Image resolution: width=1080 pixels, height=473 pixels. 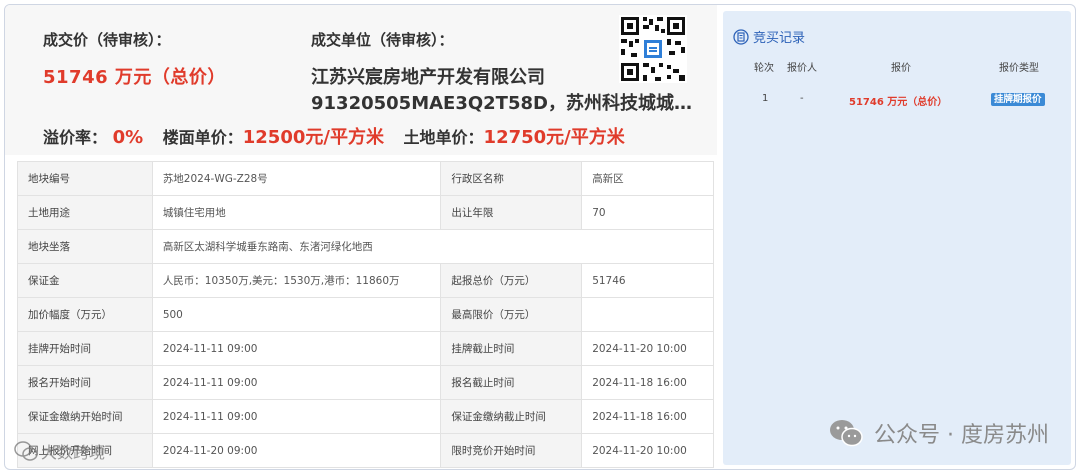 I want to click on table-row: 加价幅度（万元） 500 最高限价（万元）, so click(x=366, y=315).